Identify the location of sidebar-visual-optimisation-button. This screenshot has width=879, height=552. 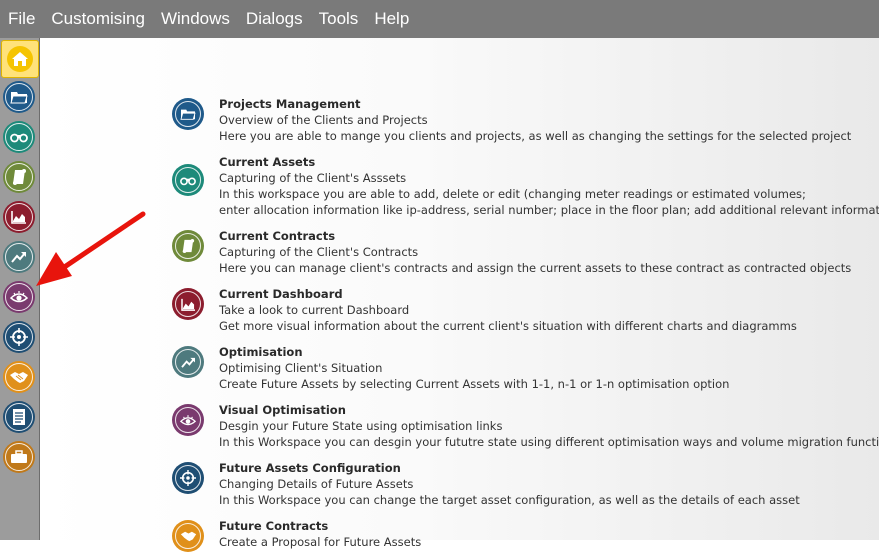
(19, 297).